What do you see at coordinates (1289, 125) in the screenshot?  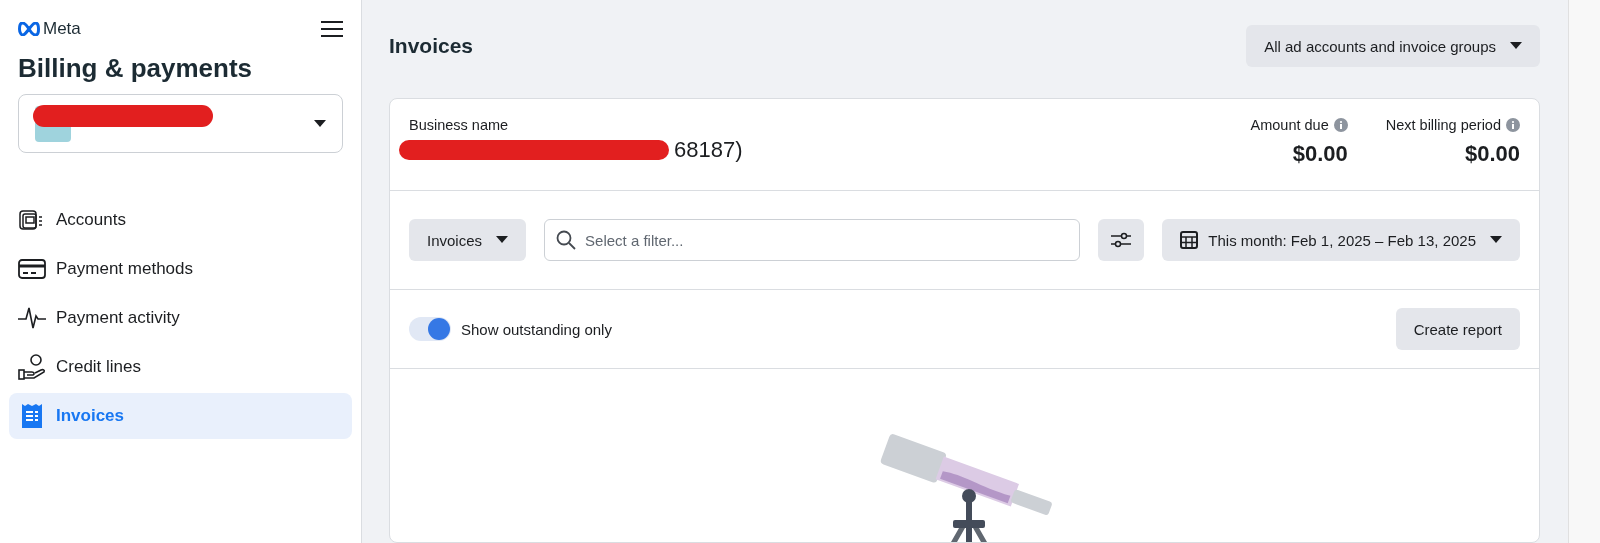 I see `amount-label: Amount due` at bounding box center [1289, 125].